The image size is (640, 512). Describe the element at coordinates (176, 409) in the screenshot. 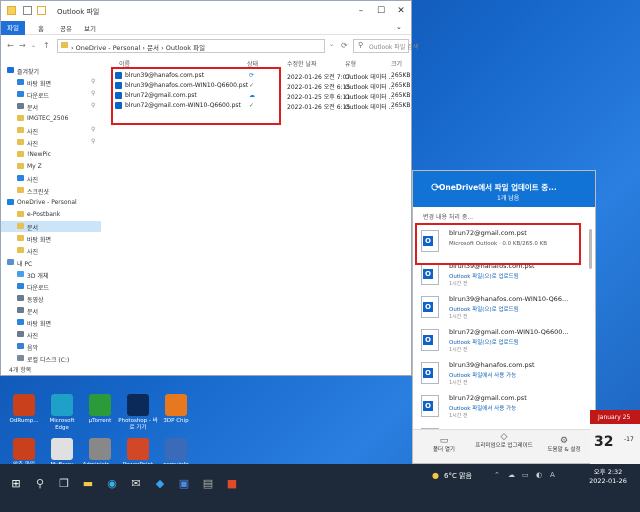

I see `desktop-icon: 3DP Chip` at that location.